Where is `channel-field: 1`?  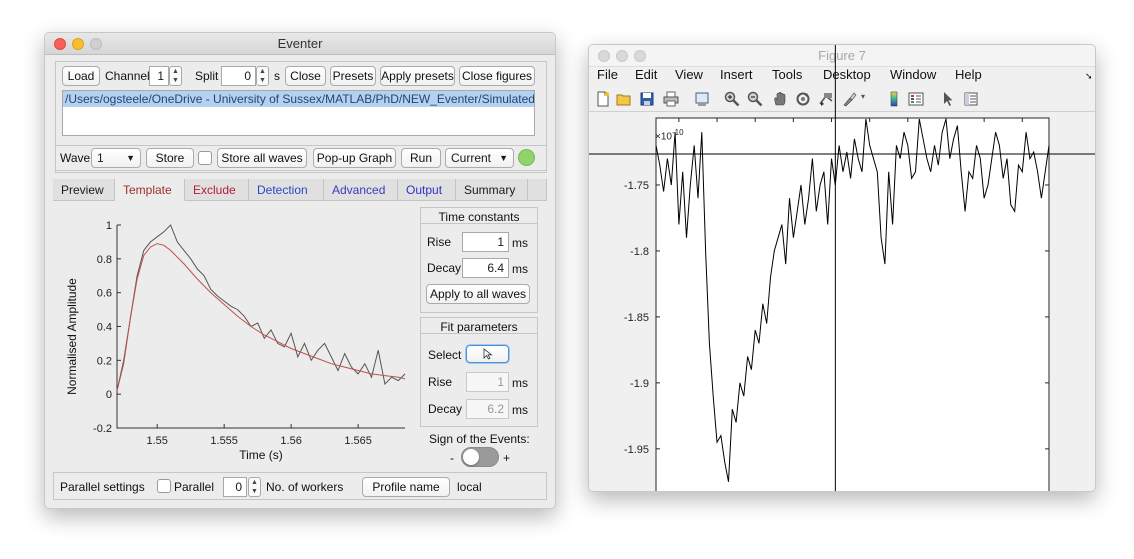 channel-field: 1 is located at coordinates (159, 76).